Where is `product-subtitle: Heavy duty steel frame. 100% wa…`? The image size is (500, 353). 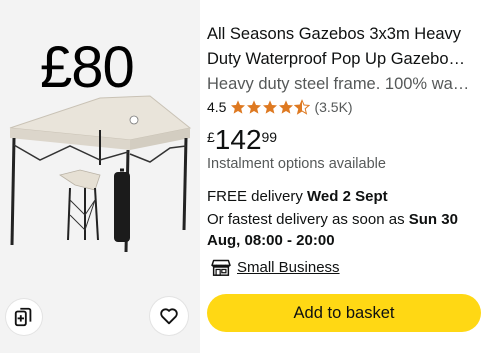
product-subtitle: Heavy duty steel frame. 100% wa… is located at coordinates (338, 84).